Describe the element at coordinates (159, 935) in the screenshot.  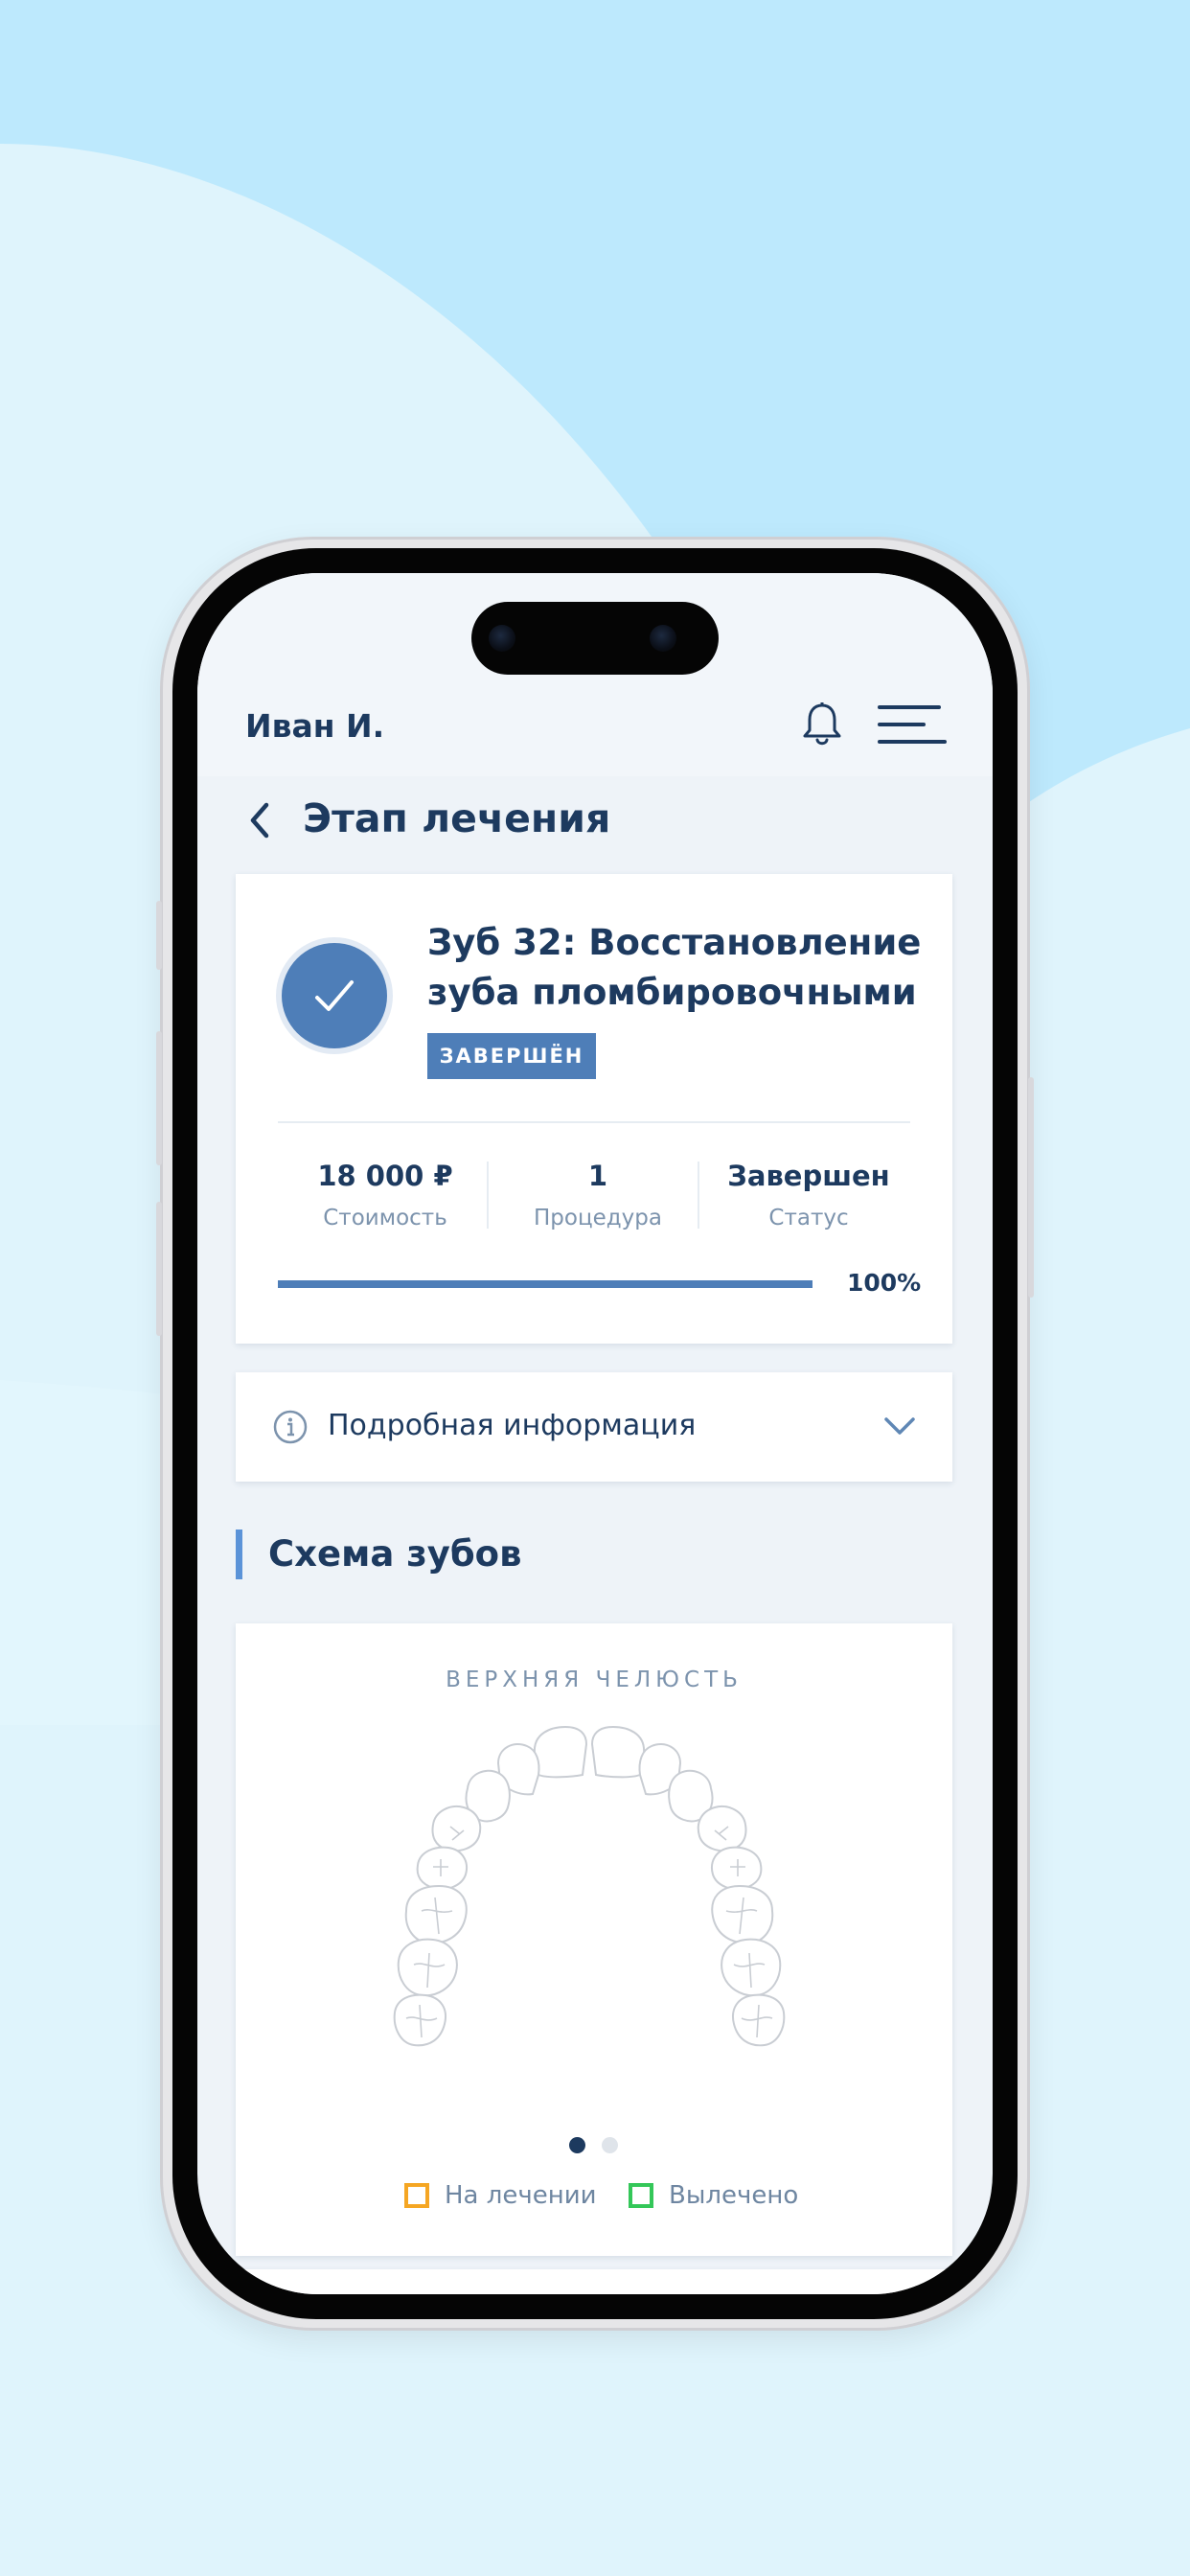
I see `side-button-silent` at that location.